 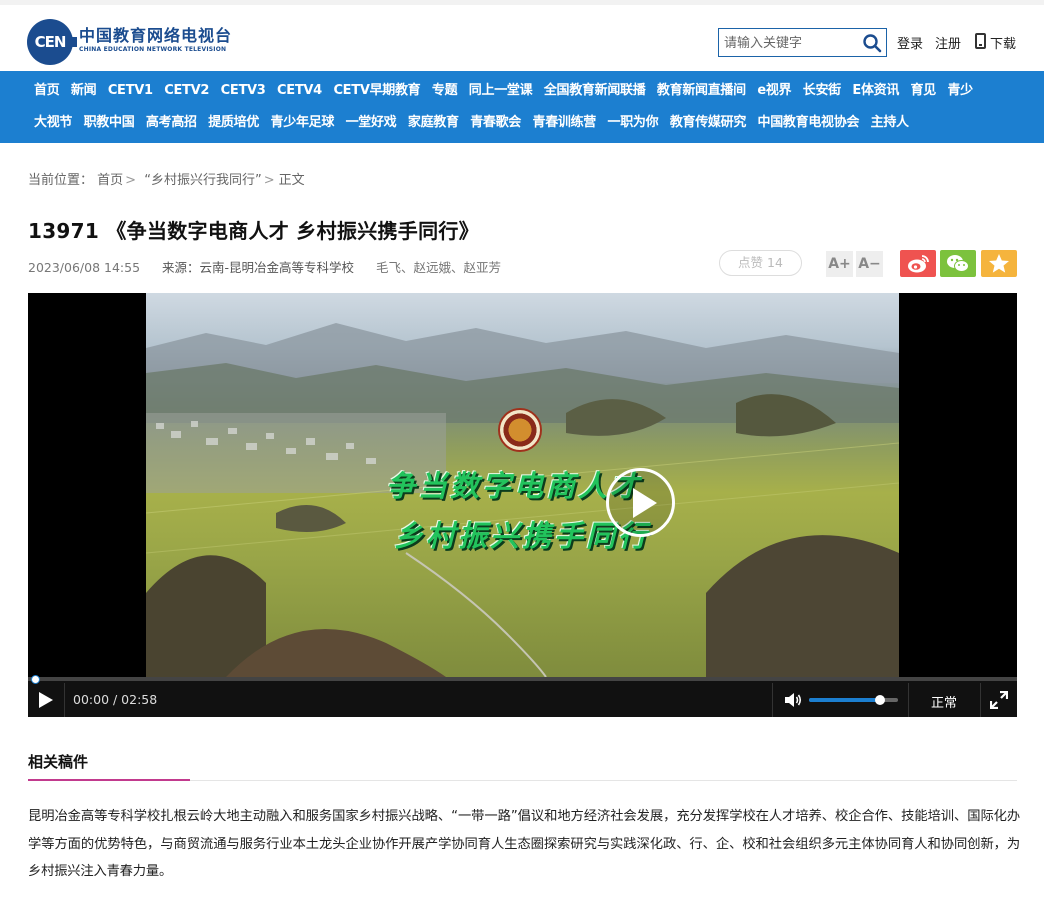 What do you see at coordinates (233, 123) in the screenshot?
I see `nav-item: 提质培优` at bounding box center [233, 123].